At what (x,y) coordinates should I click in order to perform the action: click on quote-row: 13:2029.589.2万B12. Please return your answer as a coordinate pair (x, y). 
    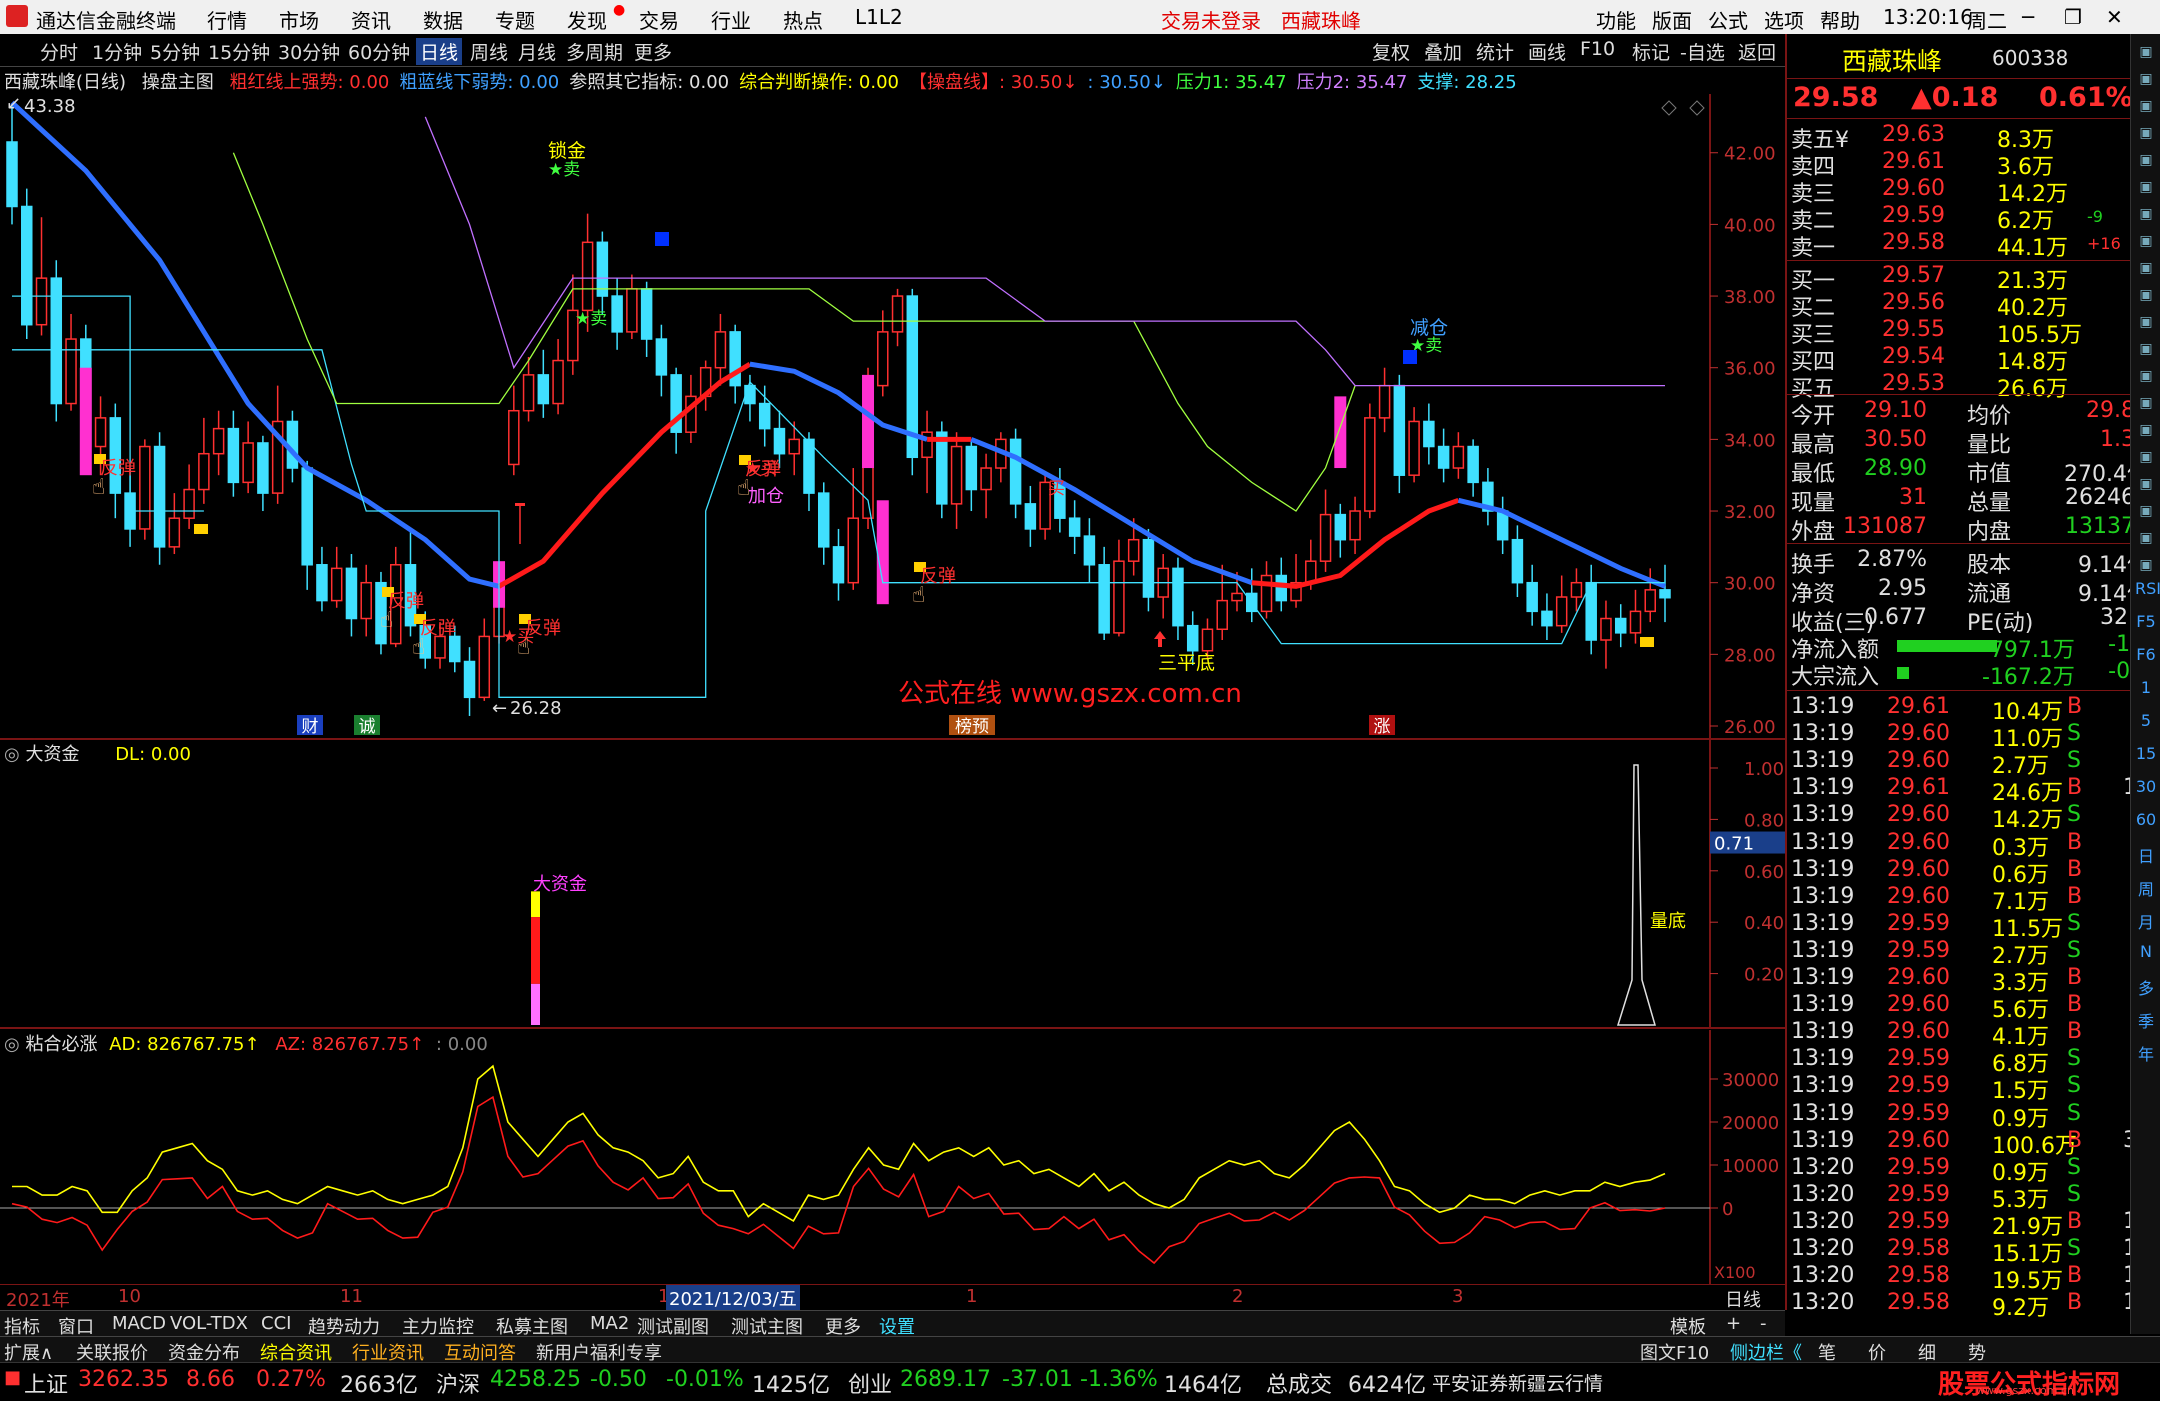
    Looking at the image, I should click on (1972, 1305).